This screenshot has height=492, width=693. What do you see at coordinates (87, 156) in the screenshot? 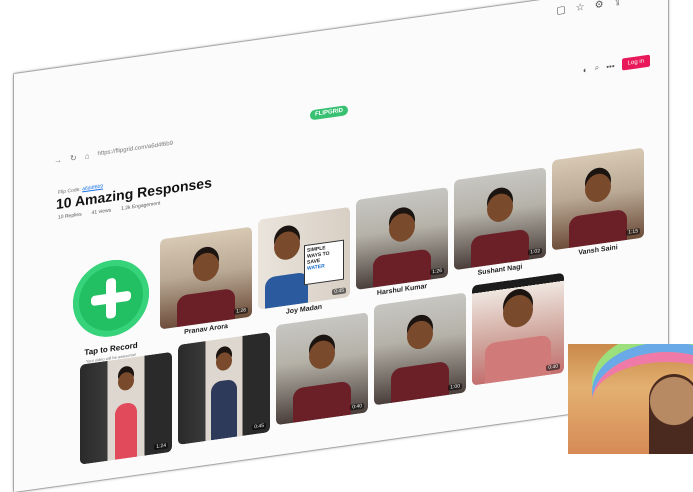
I see `home-icon: ⌂` at bounding box center [87, 156].